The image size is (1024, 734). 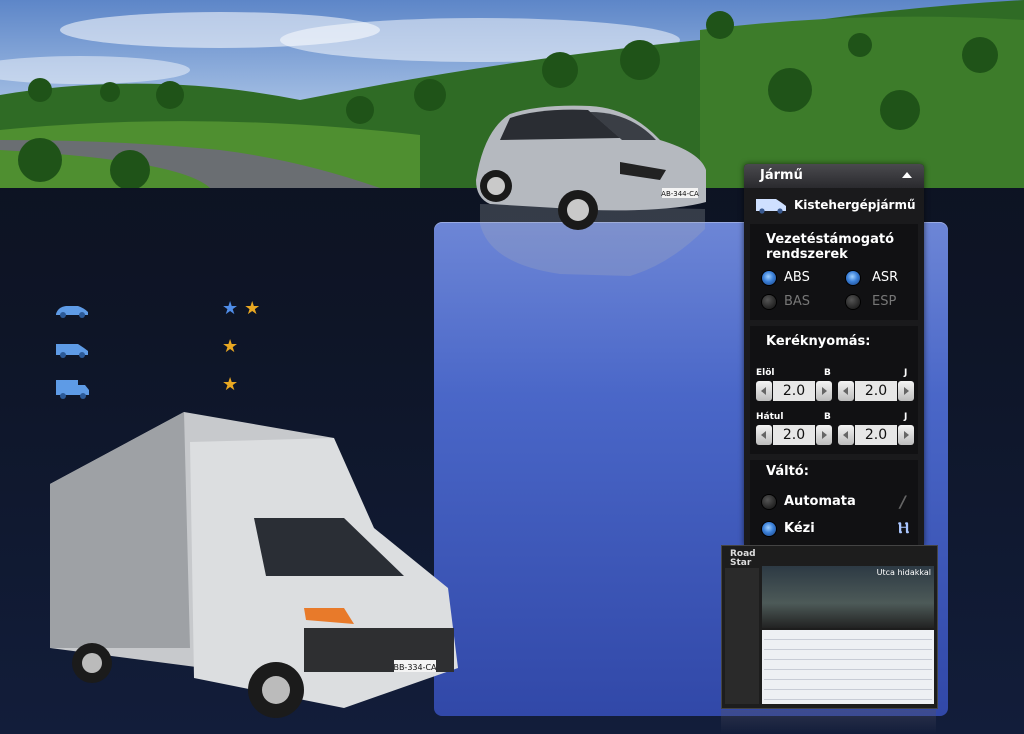 What do you see at coordinates (885, 277) in the screenshot?
I see `asr-label: ASR` at bounding box center [885, 277].